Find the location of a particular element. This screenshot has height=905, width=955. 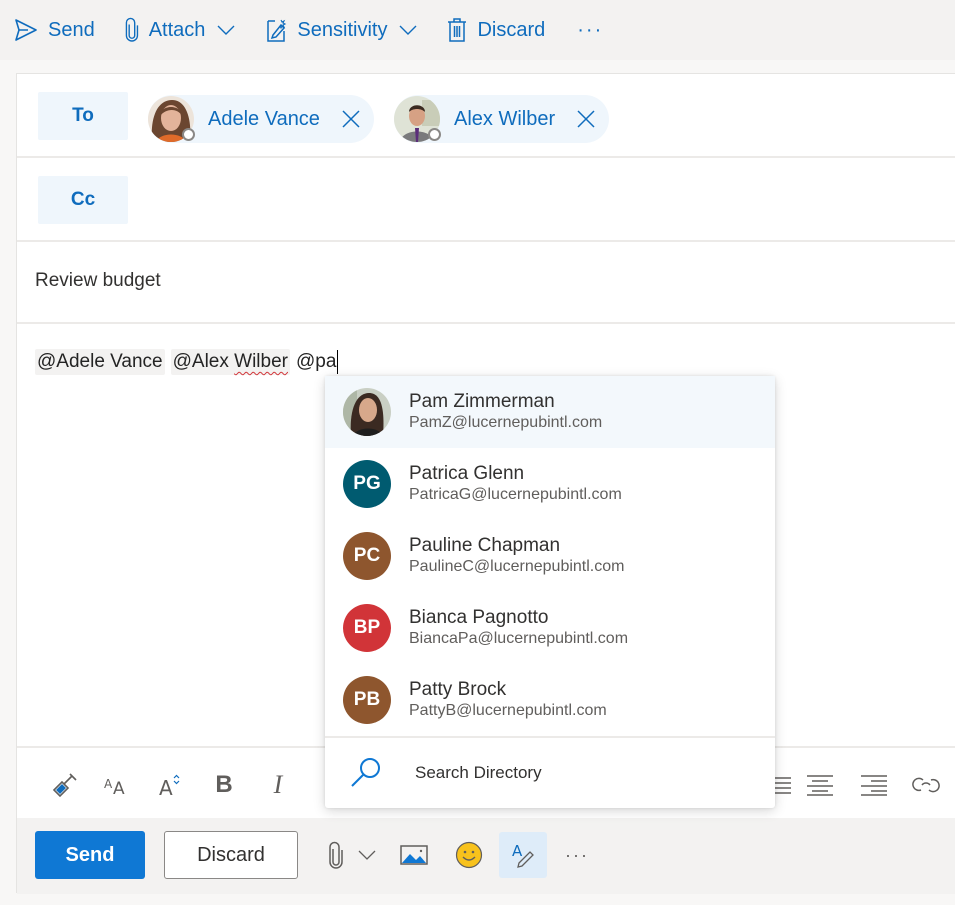

avatar-initials: PC is located at coordinates (367, 556).